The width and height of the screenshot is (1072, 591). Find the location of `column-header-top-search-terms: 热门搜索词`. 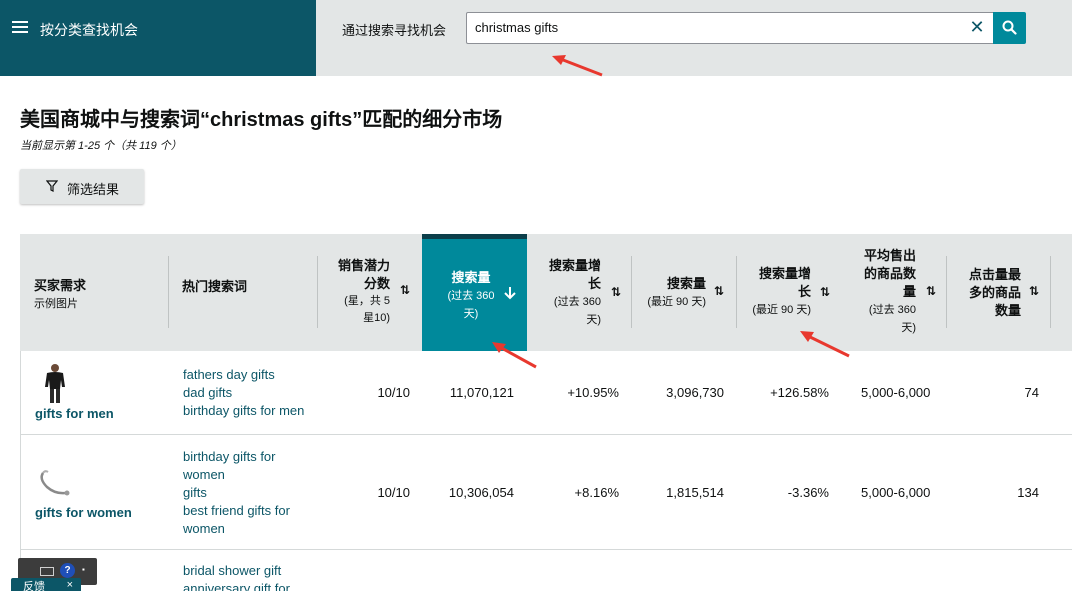

column-header-top-search-terms: 热门搜索词 is located at coordinates (252, 292).